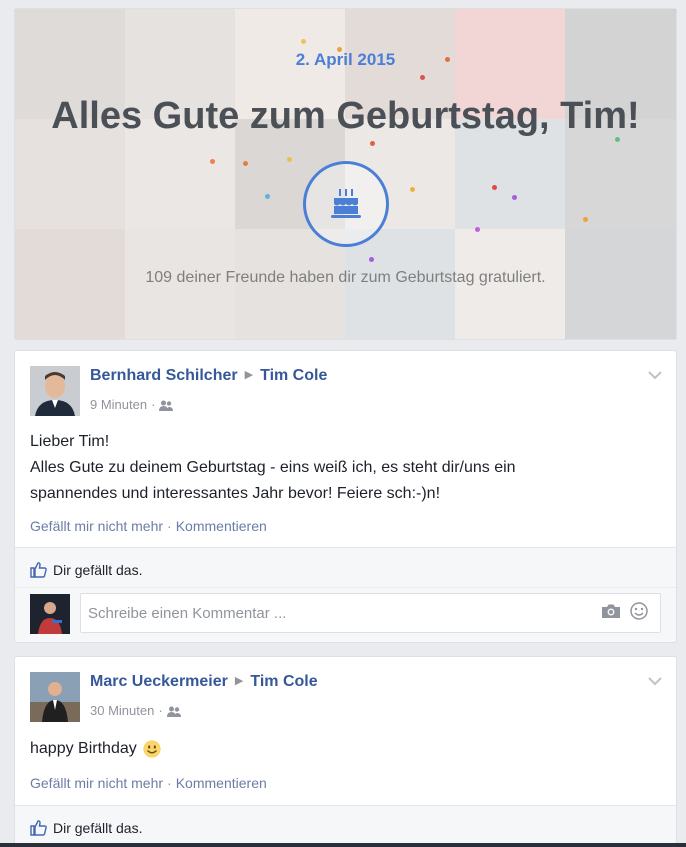  What do you see at coordinates (83, 748) in the screenshot?
I see `post-text-line: happy Birthday` at bounding box center [83, 748].